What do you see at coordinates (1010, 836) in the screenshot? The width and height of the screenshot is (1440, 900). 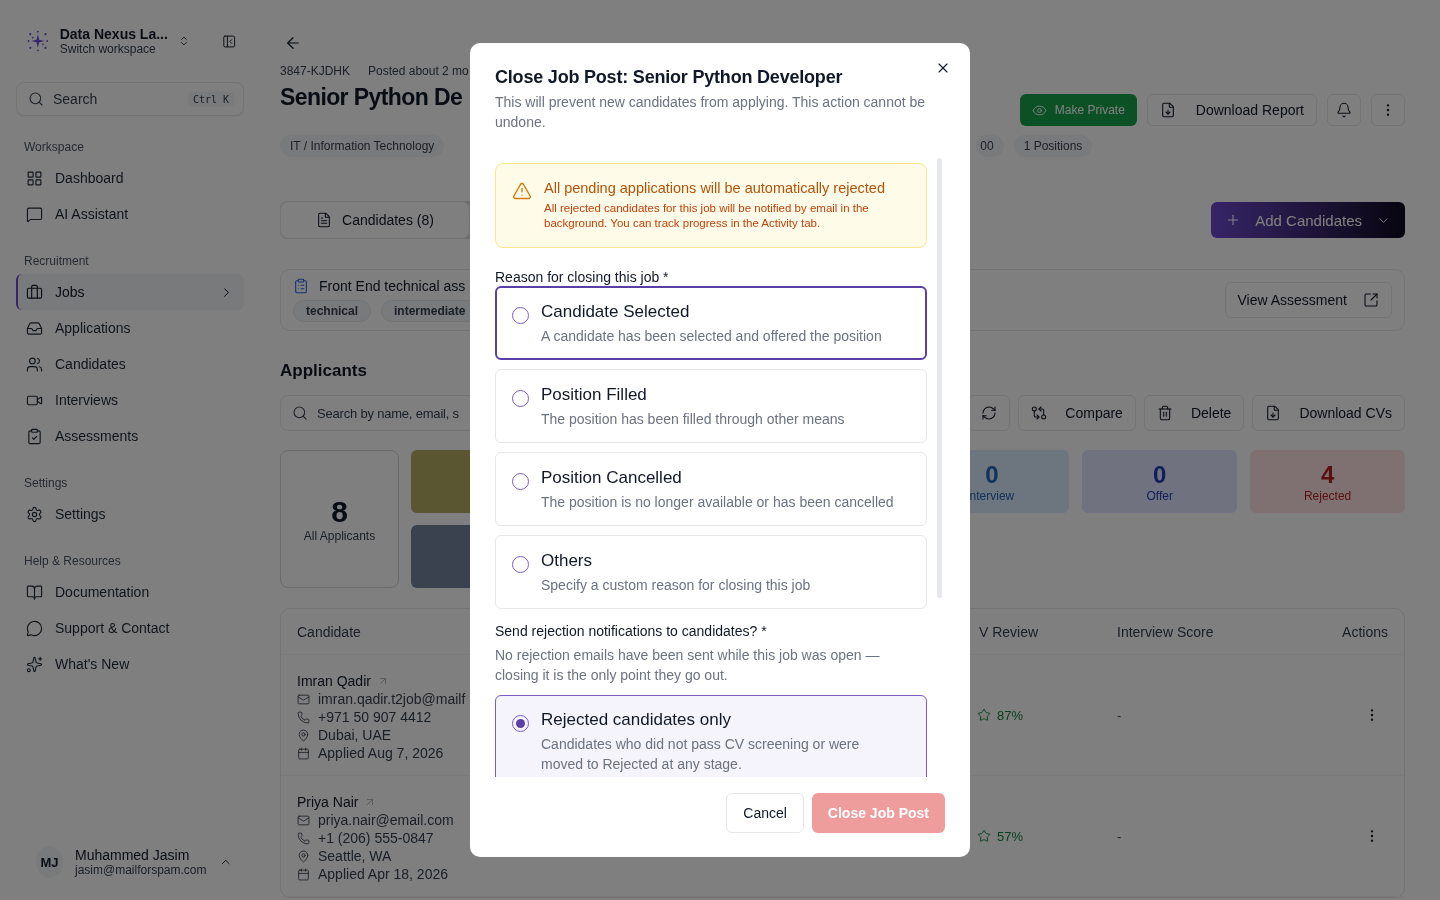 I see `cv-score: 57%` at bounding box center [1010, 836].